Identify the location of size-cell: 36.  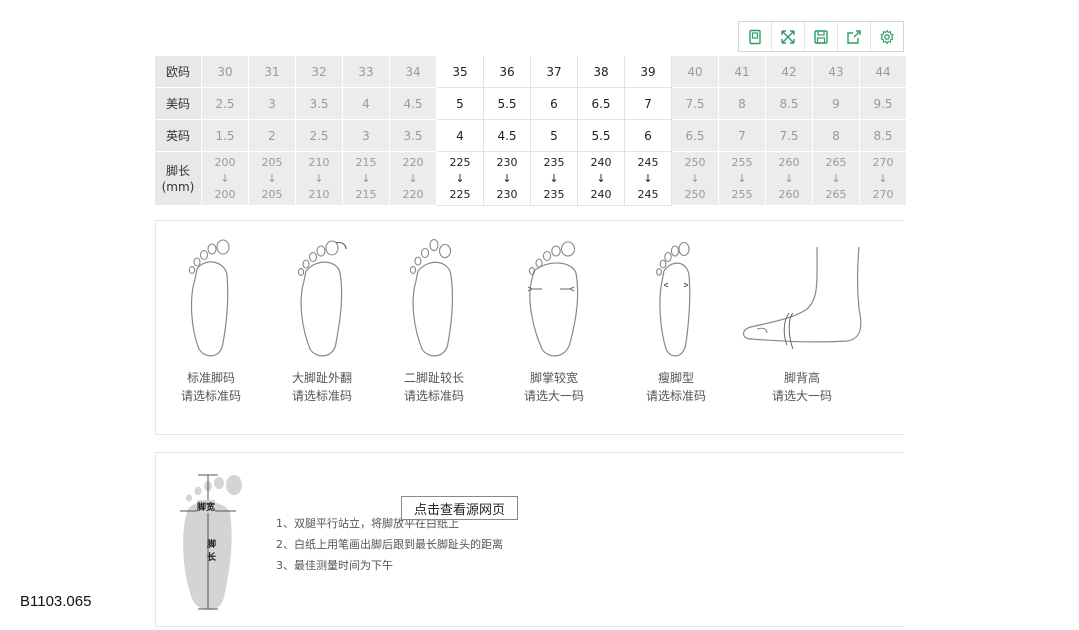
(507, 72).